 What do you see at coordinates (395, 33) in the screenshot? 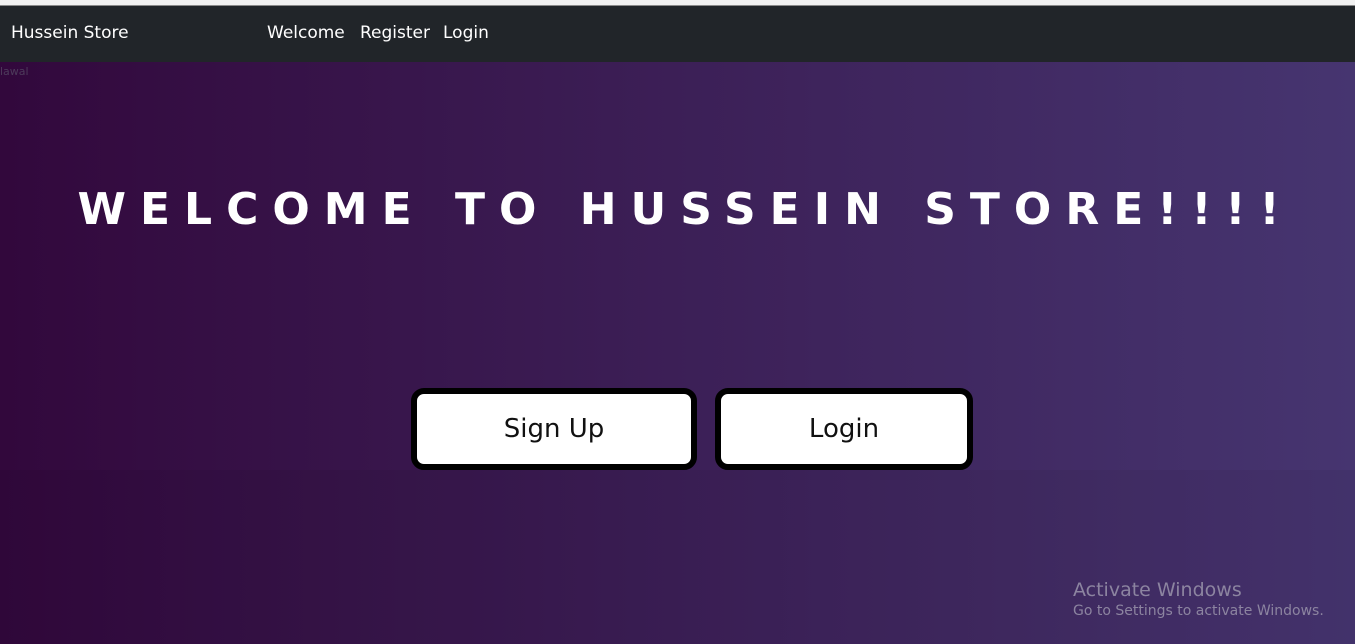
I see `nav-link-register: Register` at bounding box center [395, 33].